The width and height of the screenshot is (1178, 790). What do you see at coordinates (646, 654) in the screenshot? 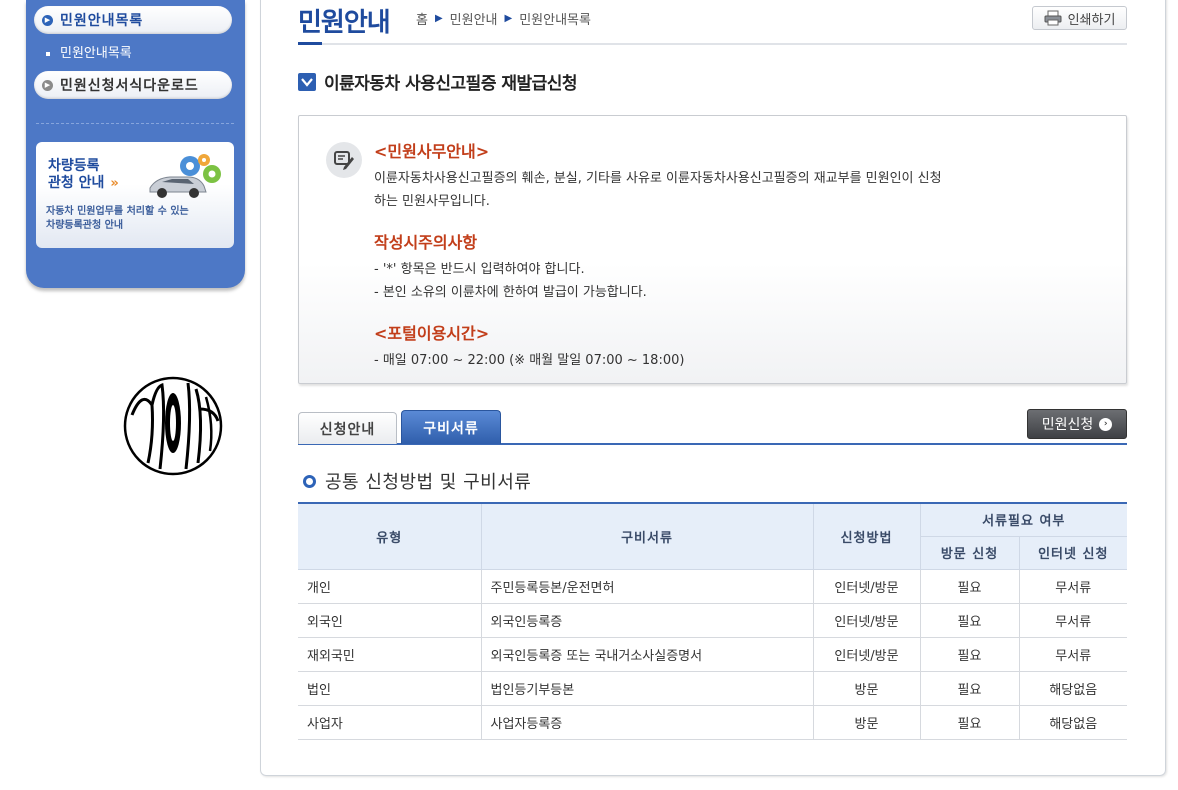
I see `cell-docs: 외국인등록증 또는 국내거소사실증명서` at bounding box center [646, 654].